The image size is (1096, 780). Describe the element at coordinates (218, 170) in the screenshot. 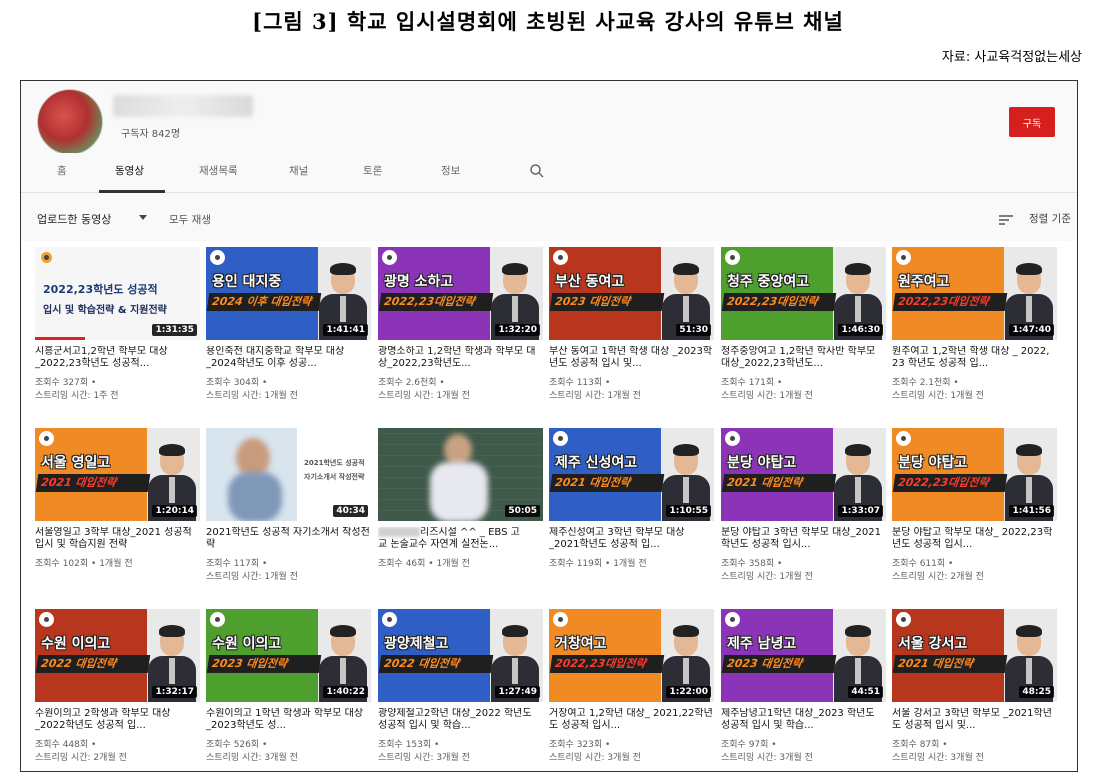

I see `tab-playlists: 재생목록` at that location.